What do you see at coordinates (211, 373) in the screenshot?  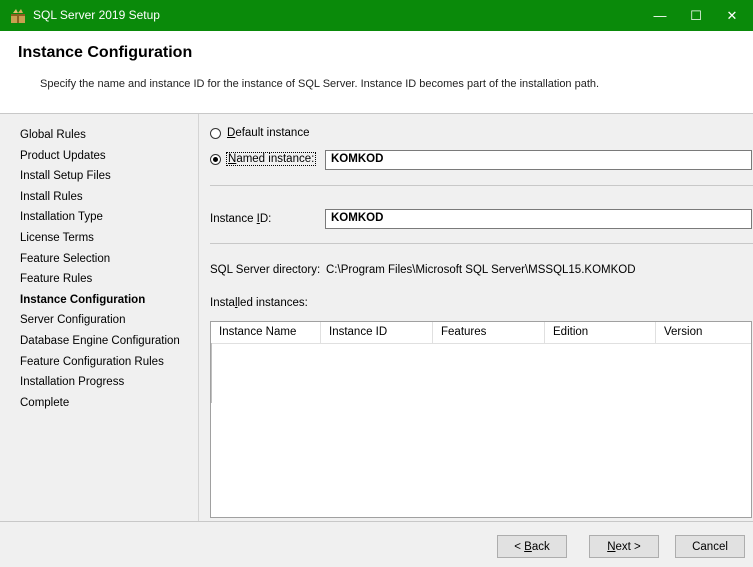 I see `grid-row-indicator` at bounding box center [211, 373].